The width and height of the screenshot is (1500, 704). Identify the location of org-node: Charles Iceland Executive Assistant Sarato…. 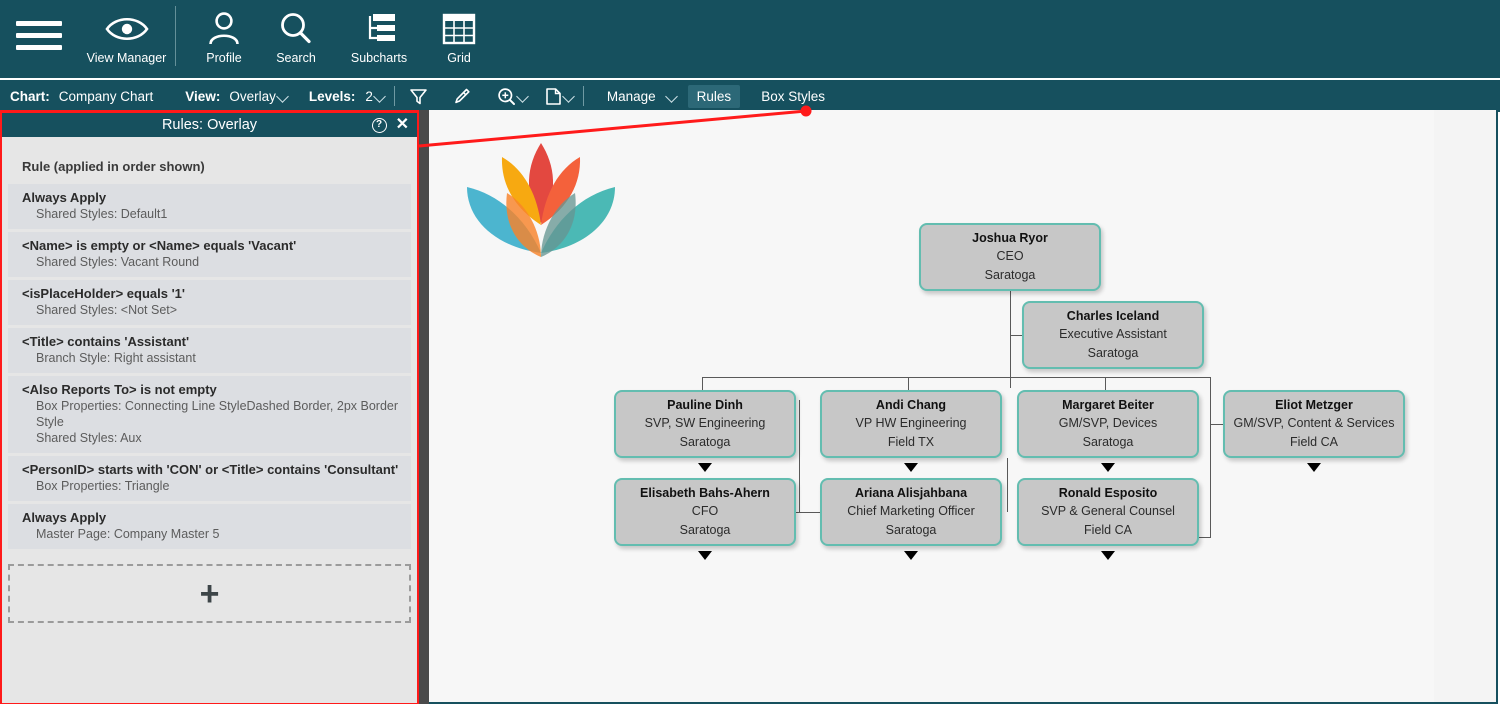
(1113, 335).